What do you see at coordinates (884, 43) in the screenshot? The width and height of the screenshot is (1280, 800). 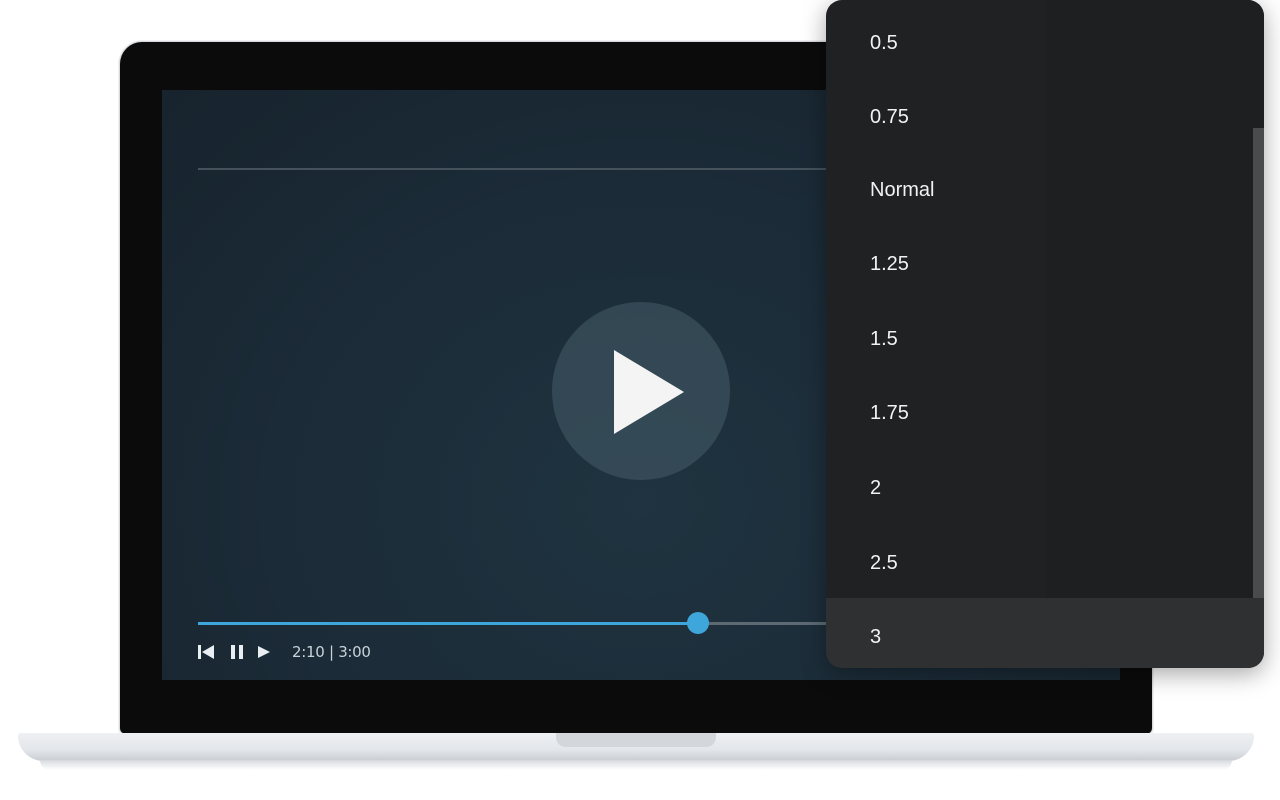 I see `speed-option-label: 0.5` at bounding box center [884, 43].